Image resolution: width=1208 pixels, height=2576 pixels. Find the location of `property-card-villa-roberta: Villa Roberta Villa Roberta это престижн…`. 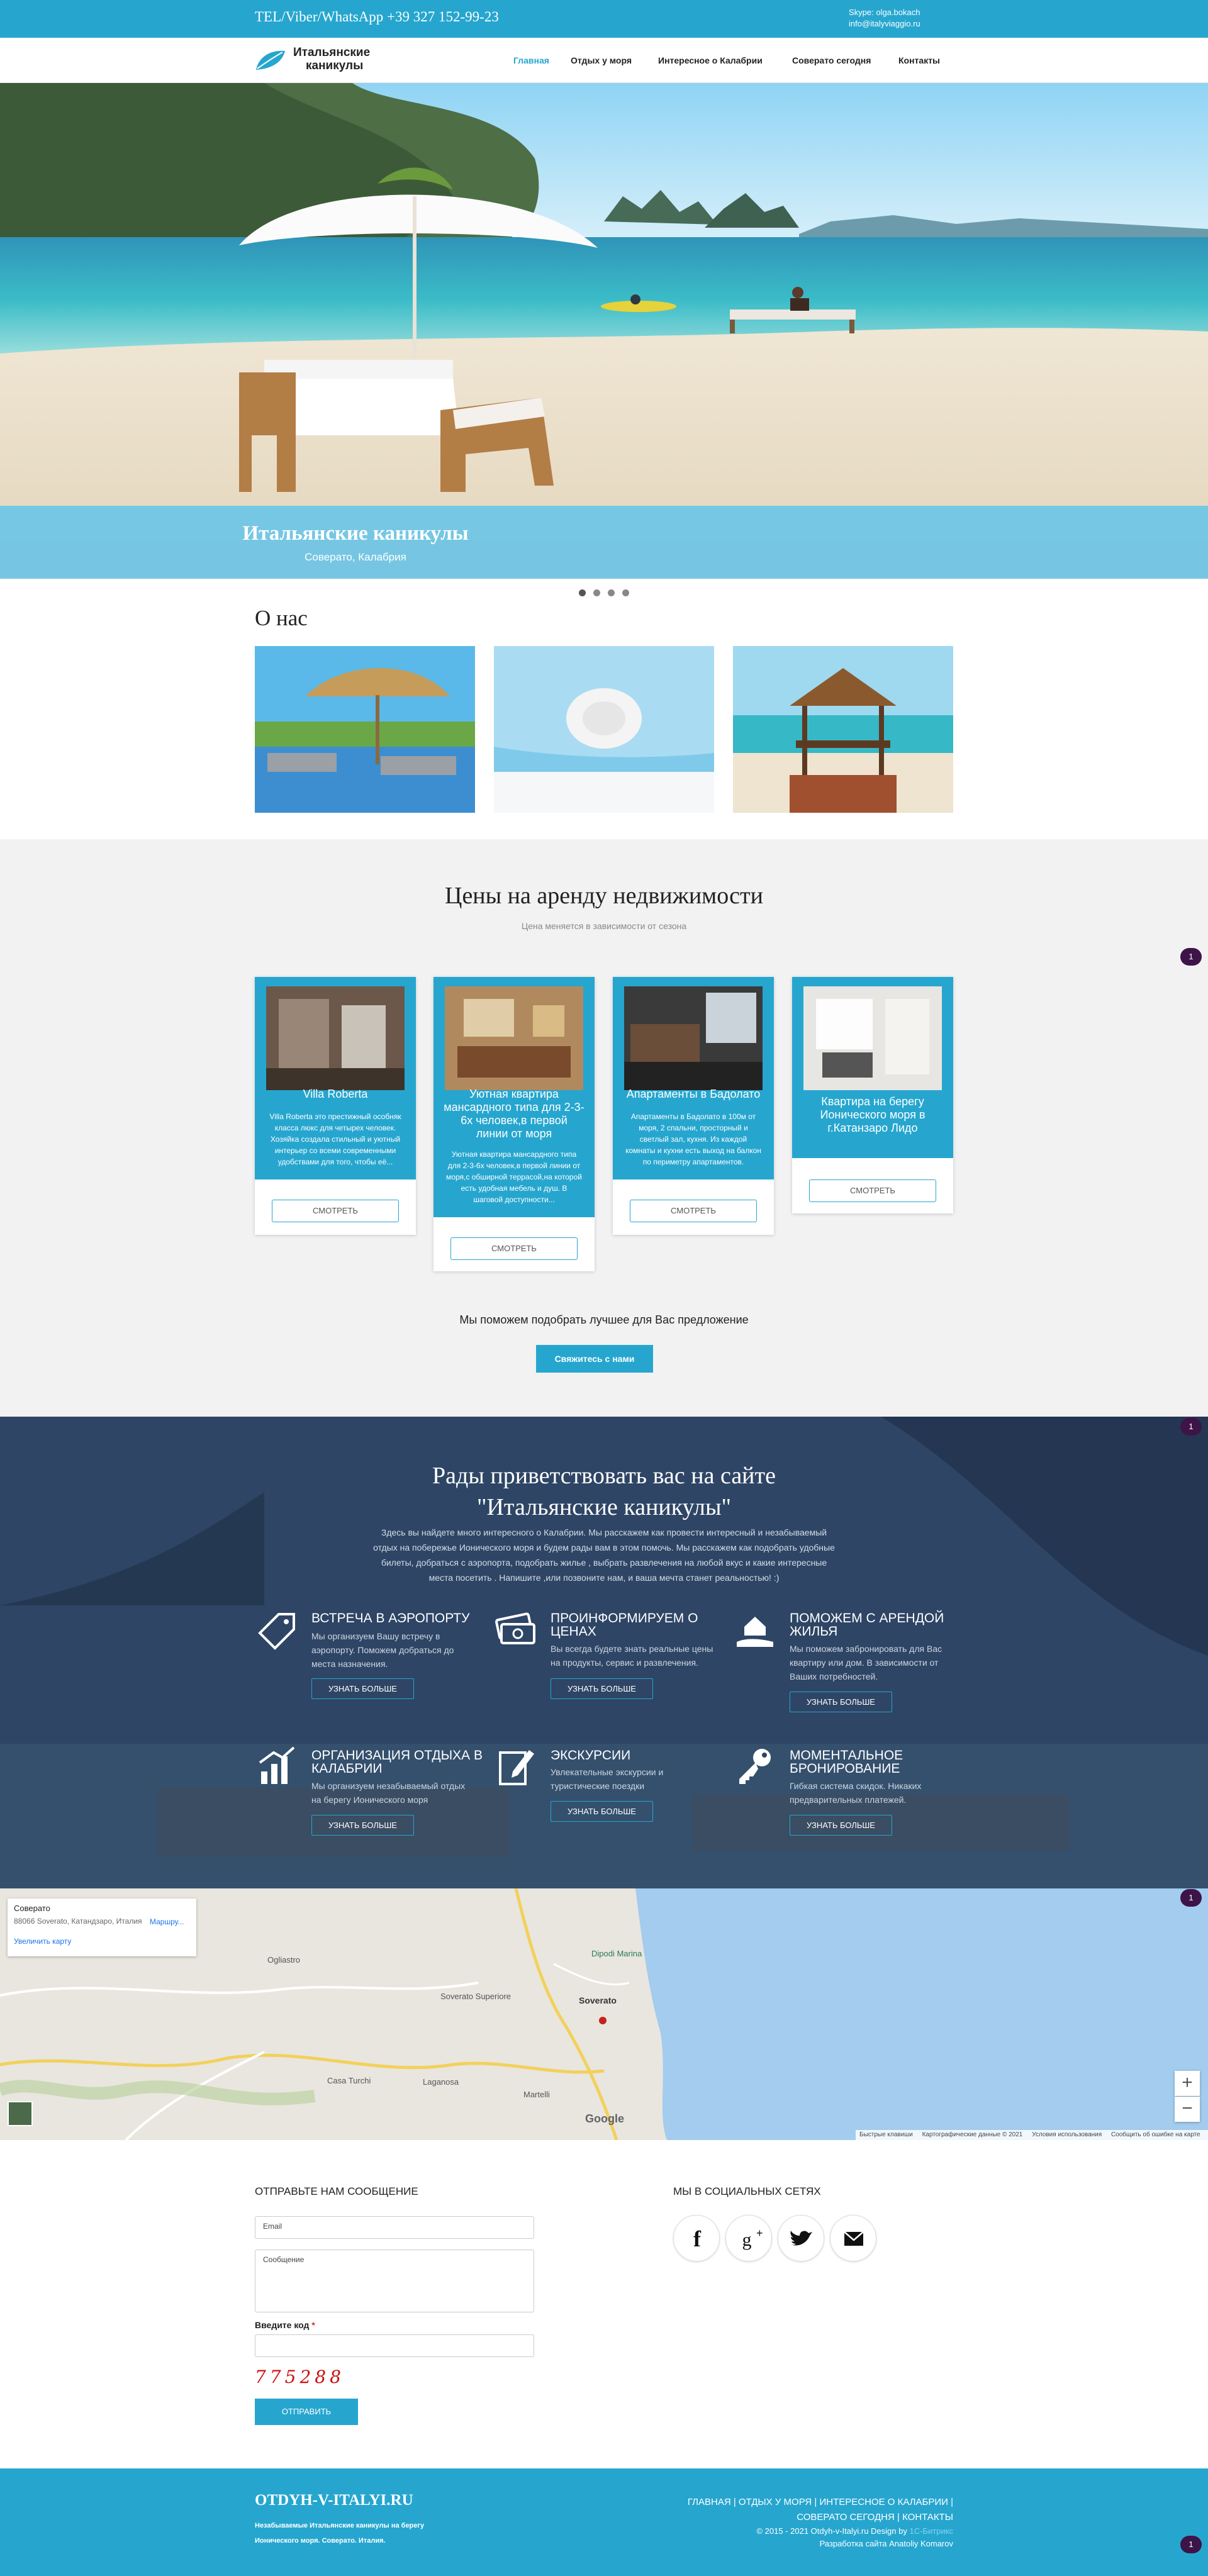

property-card-villa-roberta: Villa Roberta Villa Roberta это престижн… is located at coordinates (335, 1106).